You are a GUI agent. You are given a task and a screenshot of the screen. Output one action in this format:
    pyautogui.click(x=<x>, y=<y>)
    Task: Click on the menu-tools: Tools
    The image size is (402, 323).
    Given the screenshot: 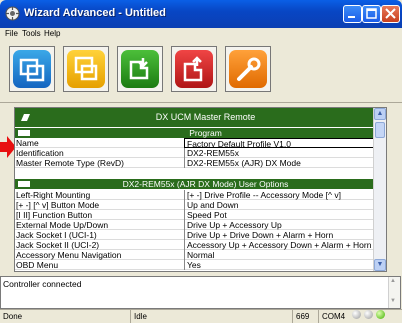 What is the action you would take?
    pyautogui.click(x=31, y=34)
    